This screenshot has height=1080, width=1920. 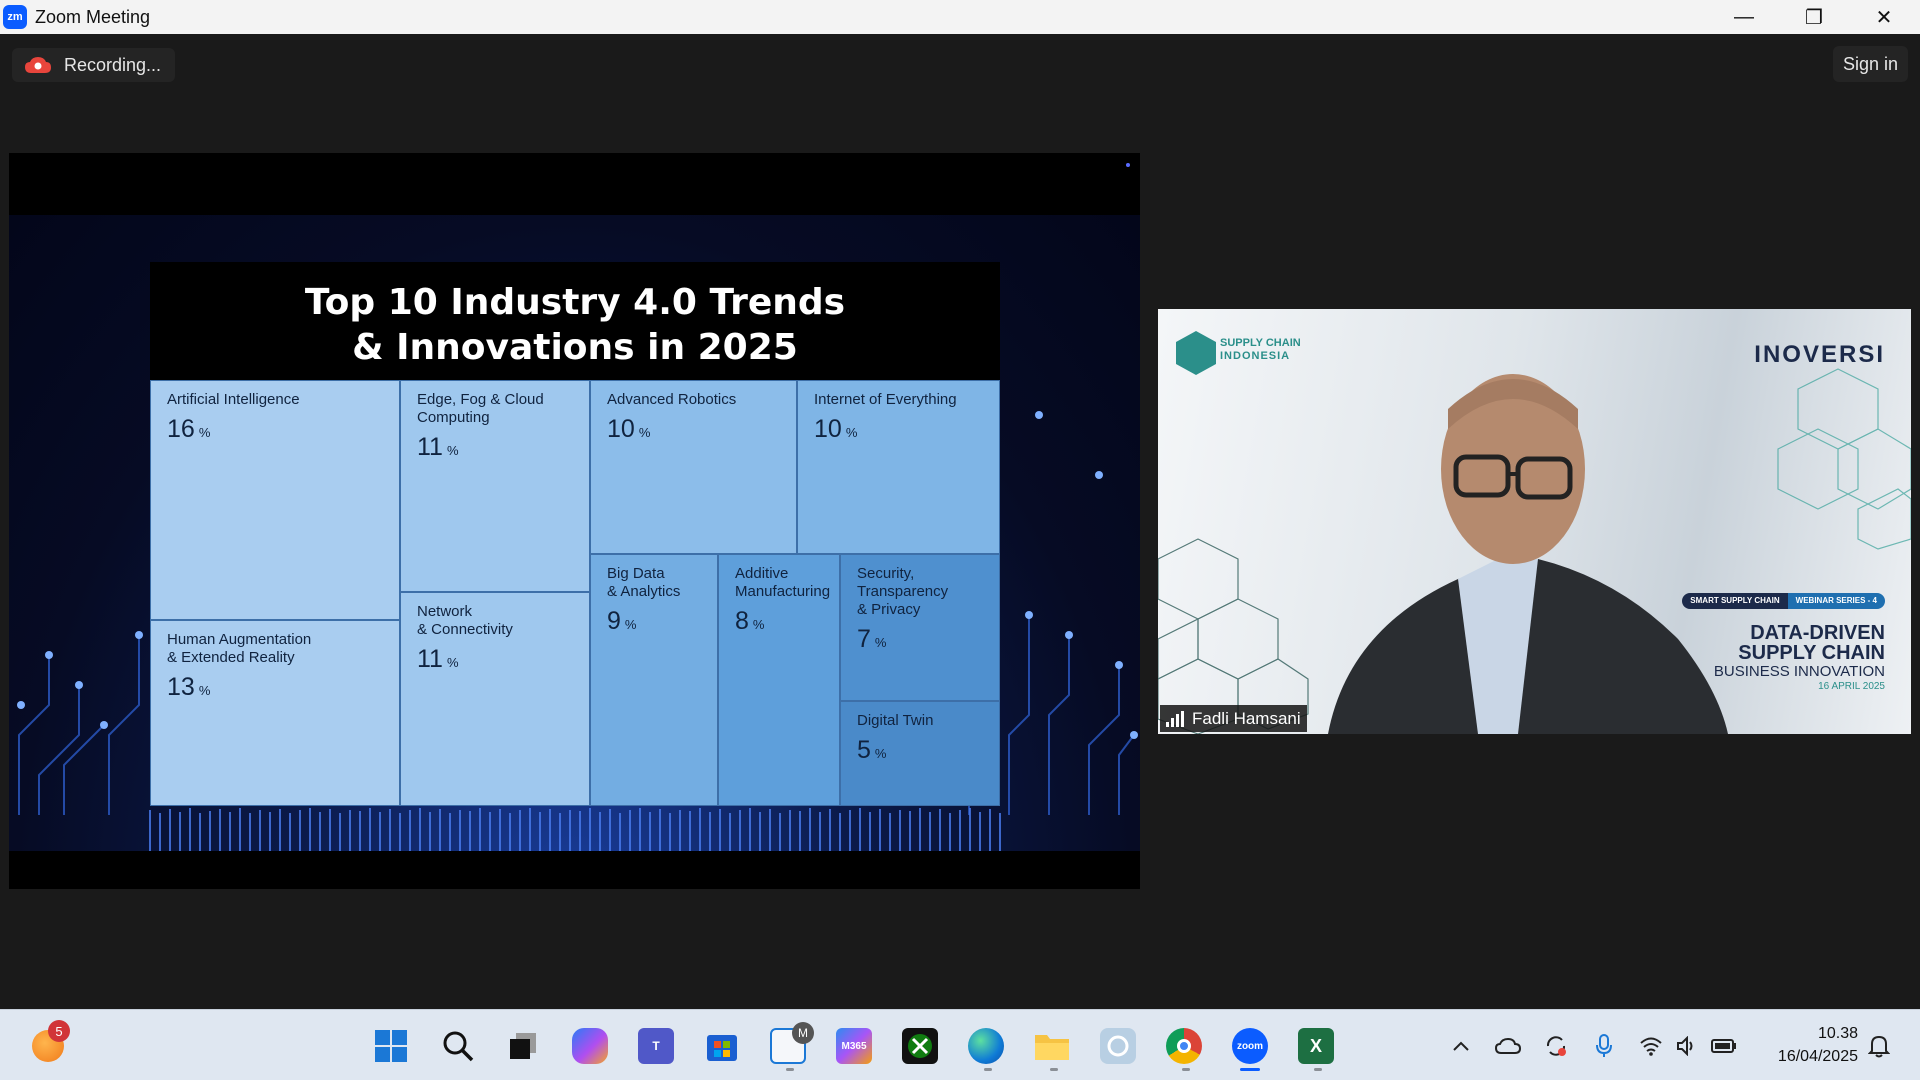 I want to click on m365-icon: M365, so click(x=854, y=1046).